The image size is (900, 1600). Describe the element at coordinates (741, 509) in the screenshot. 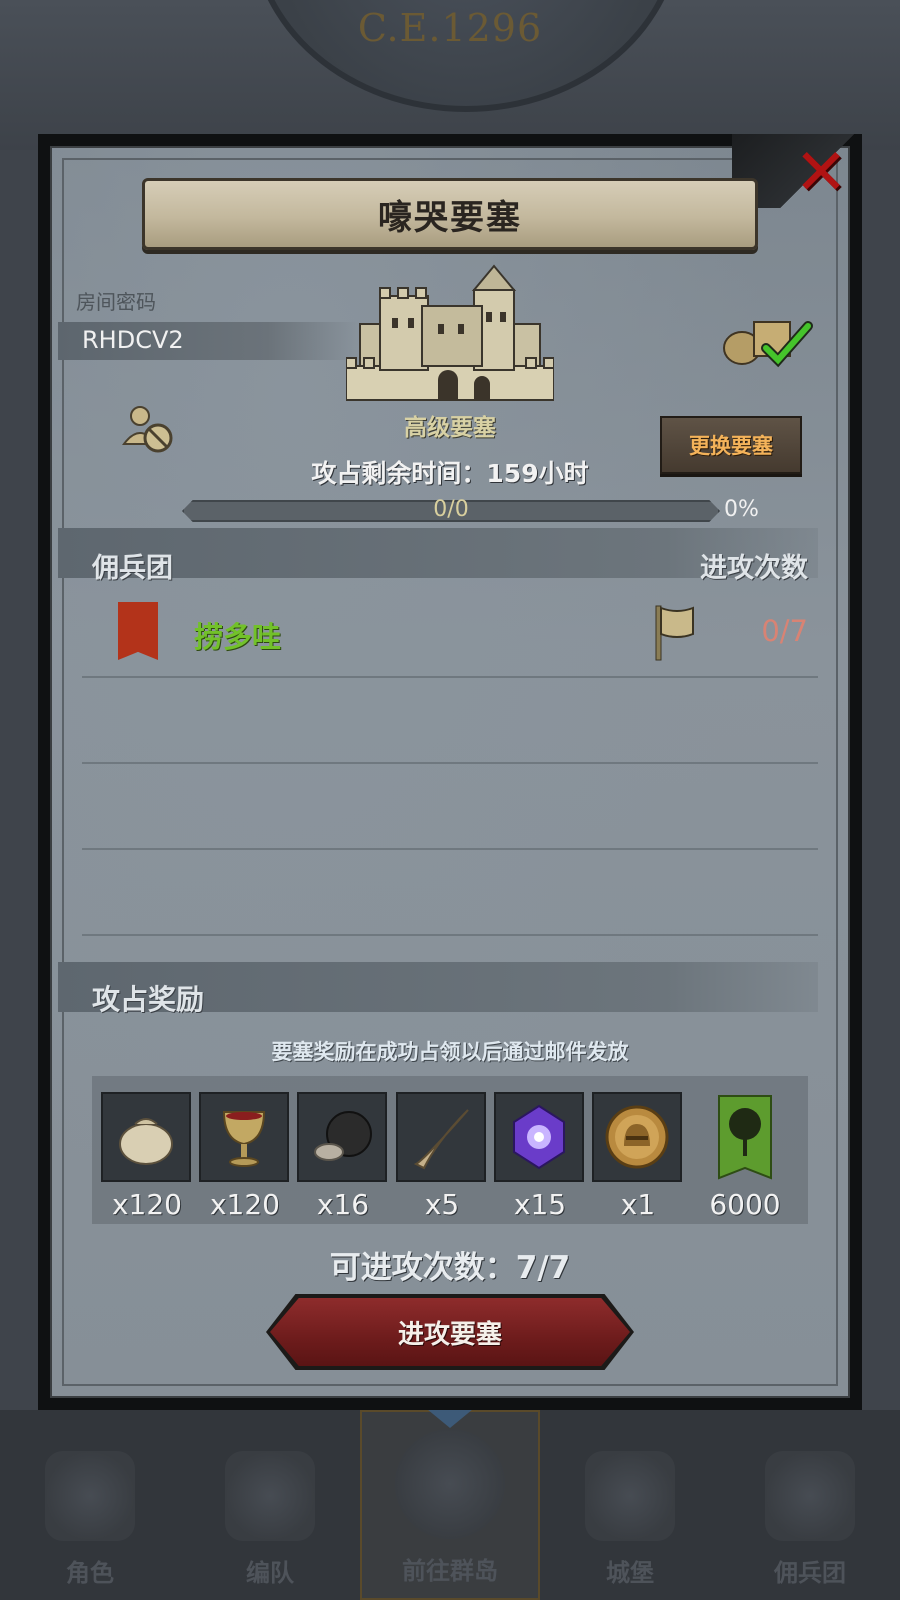

I see `progress-percent: 0%` at that location.